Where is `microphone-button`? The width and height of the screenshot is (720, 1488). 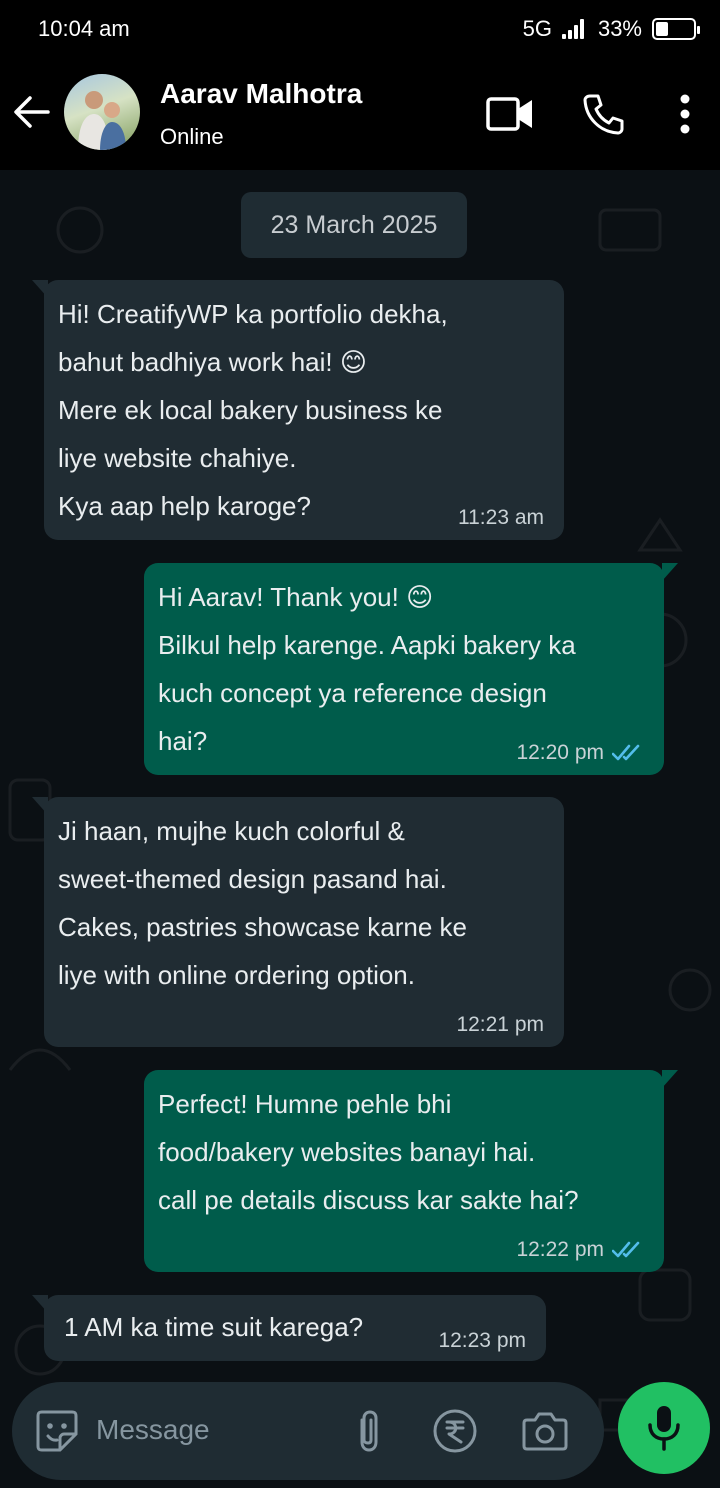 microphone-button is located at coordinates (664, 1428).